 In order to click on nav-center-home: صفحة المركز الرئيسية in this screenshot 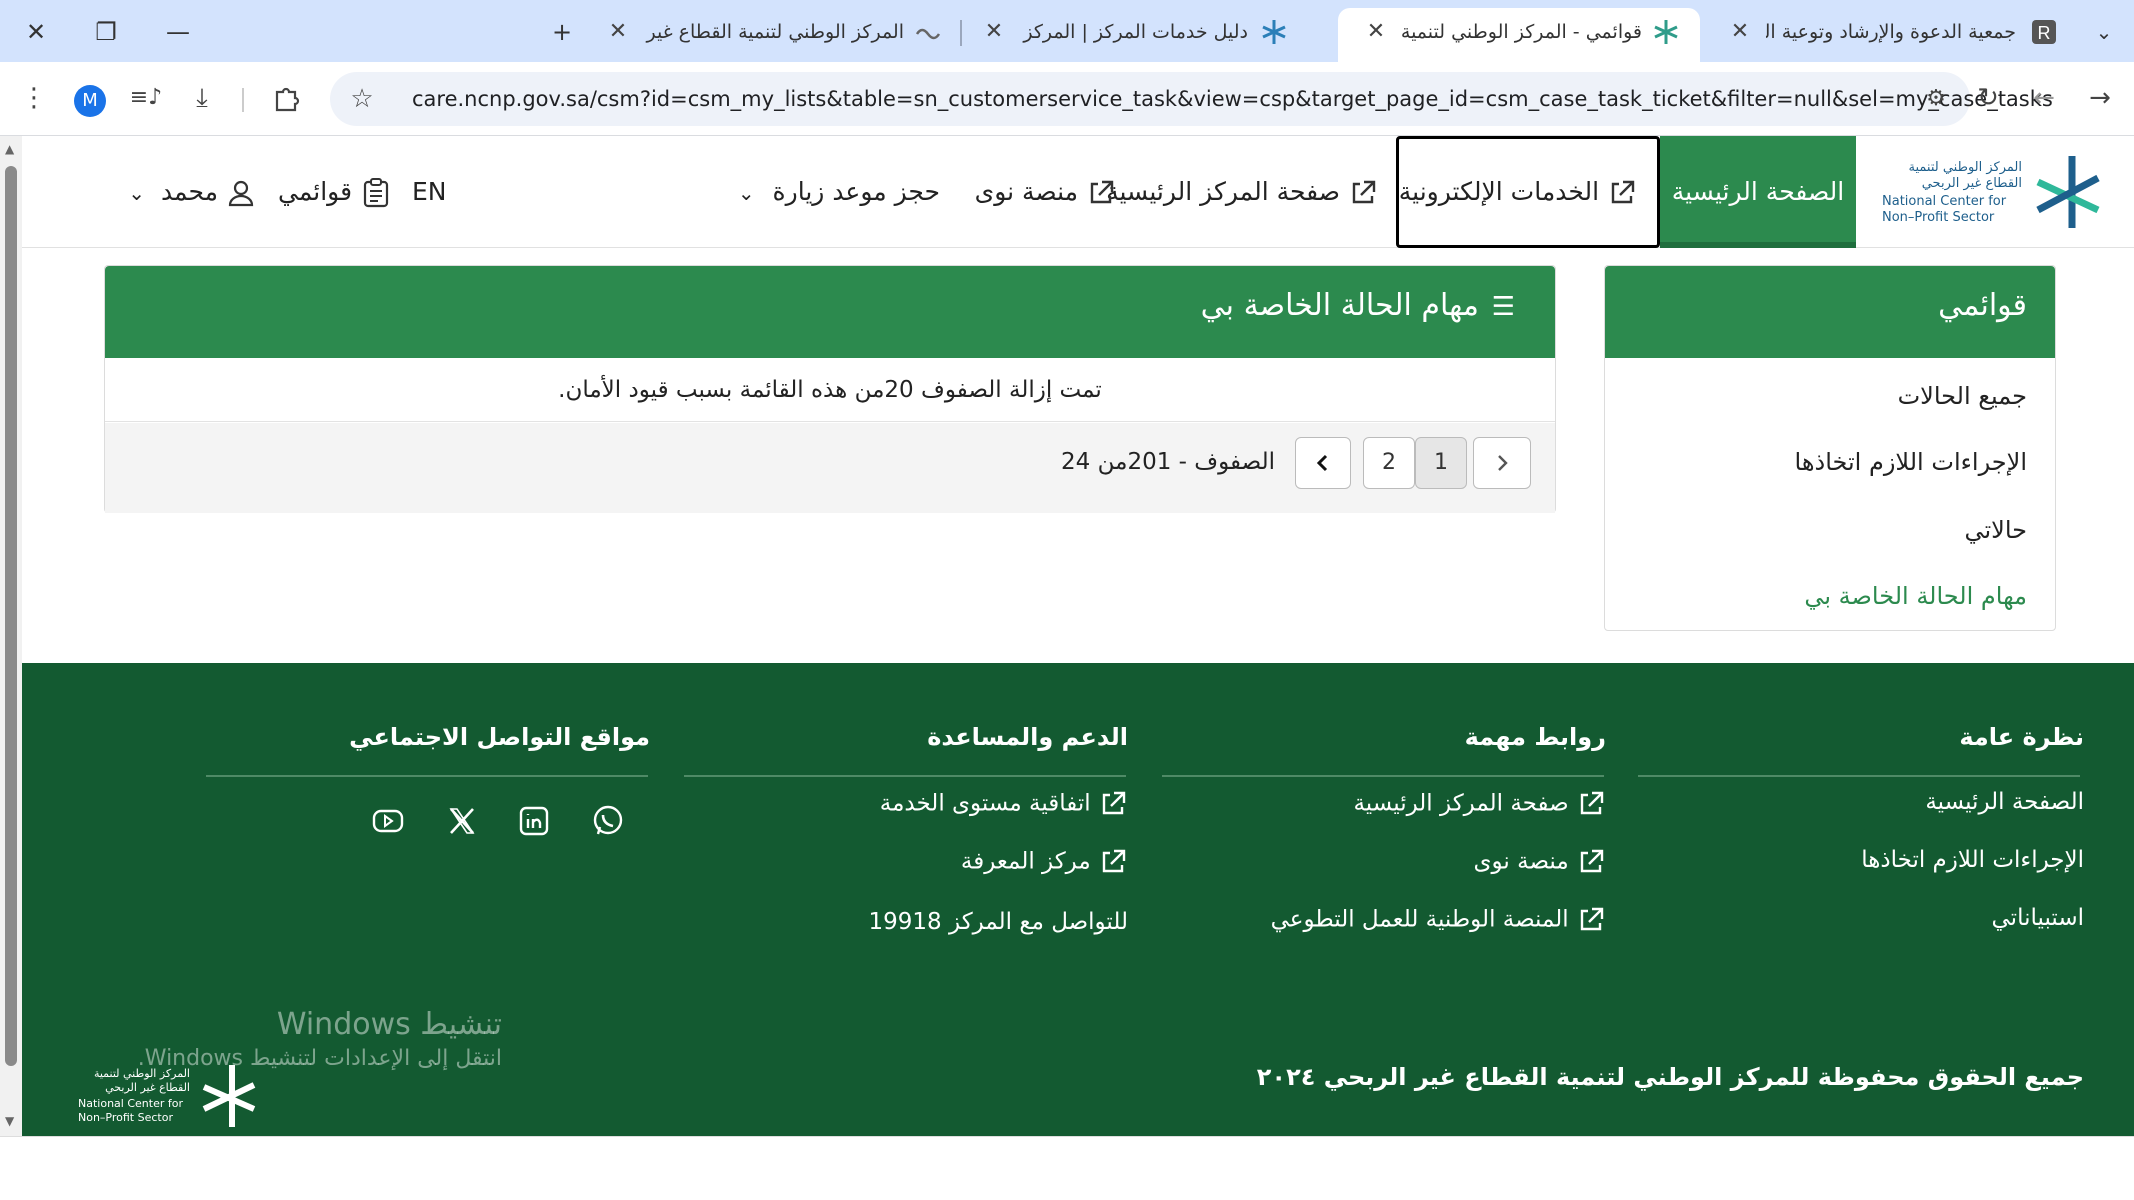, I will do `click(1242, 192)`.